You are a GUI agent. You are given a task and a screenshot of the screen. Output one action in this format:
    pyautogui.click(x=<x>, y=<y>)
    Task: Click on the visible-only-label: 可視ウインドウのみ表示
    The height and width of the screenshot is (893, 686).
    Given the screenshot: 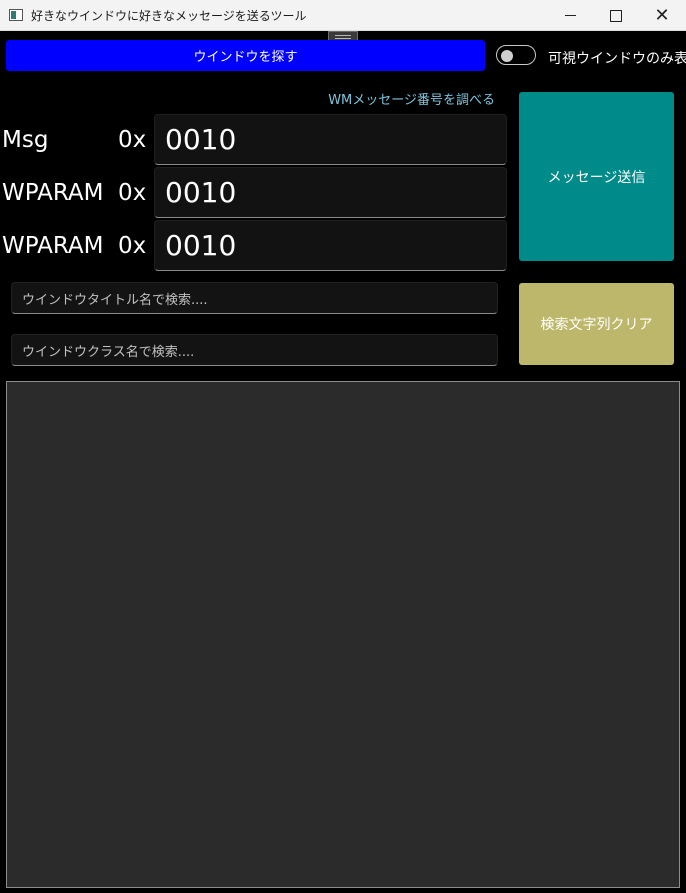 What is the action you would take?
    pyautogui.click(x=617, y=59)
    